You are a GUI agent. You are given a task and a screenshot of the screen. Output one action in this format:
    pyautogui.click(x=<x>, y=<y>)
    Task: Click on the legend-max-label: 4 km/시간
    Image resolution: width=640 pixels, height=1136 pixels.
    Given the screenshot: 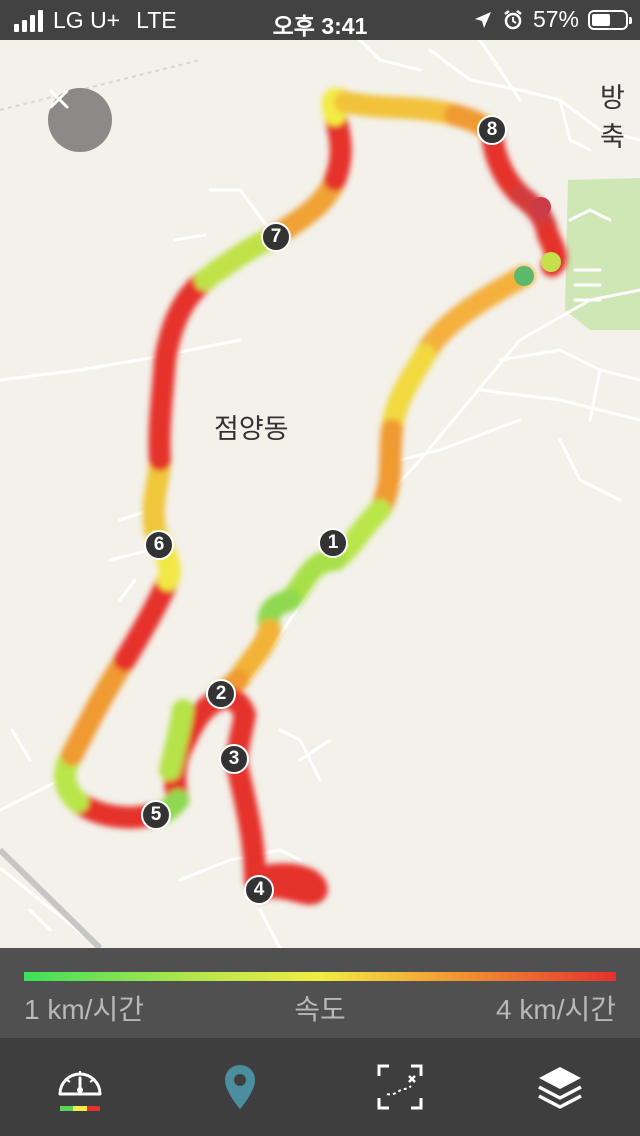 What is the action you would take?
    pyautogui.click(x=556, y=1009)
    